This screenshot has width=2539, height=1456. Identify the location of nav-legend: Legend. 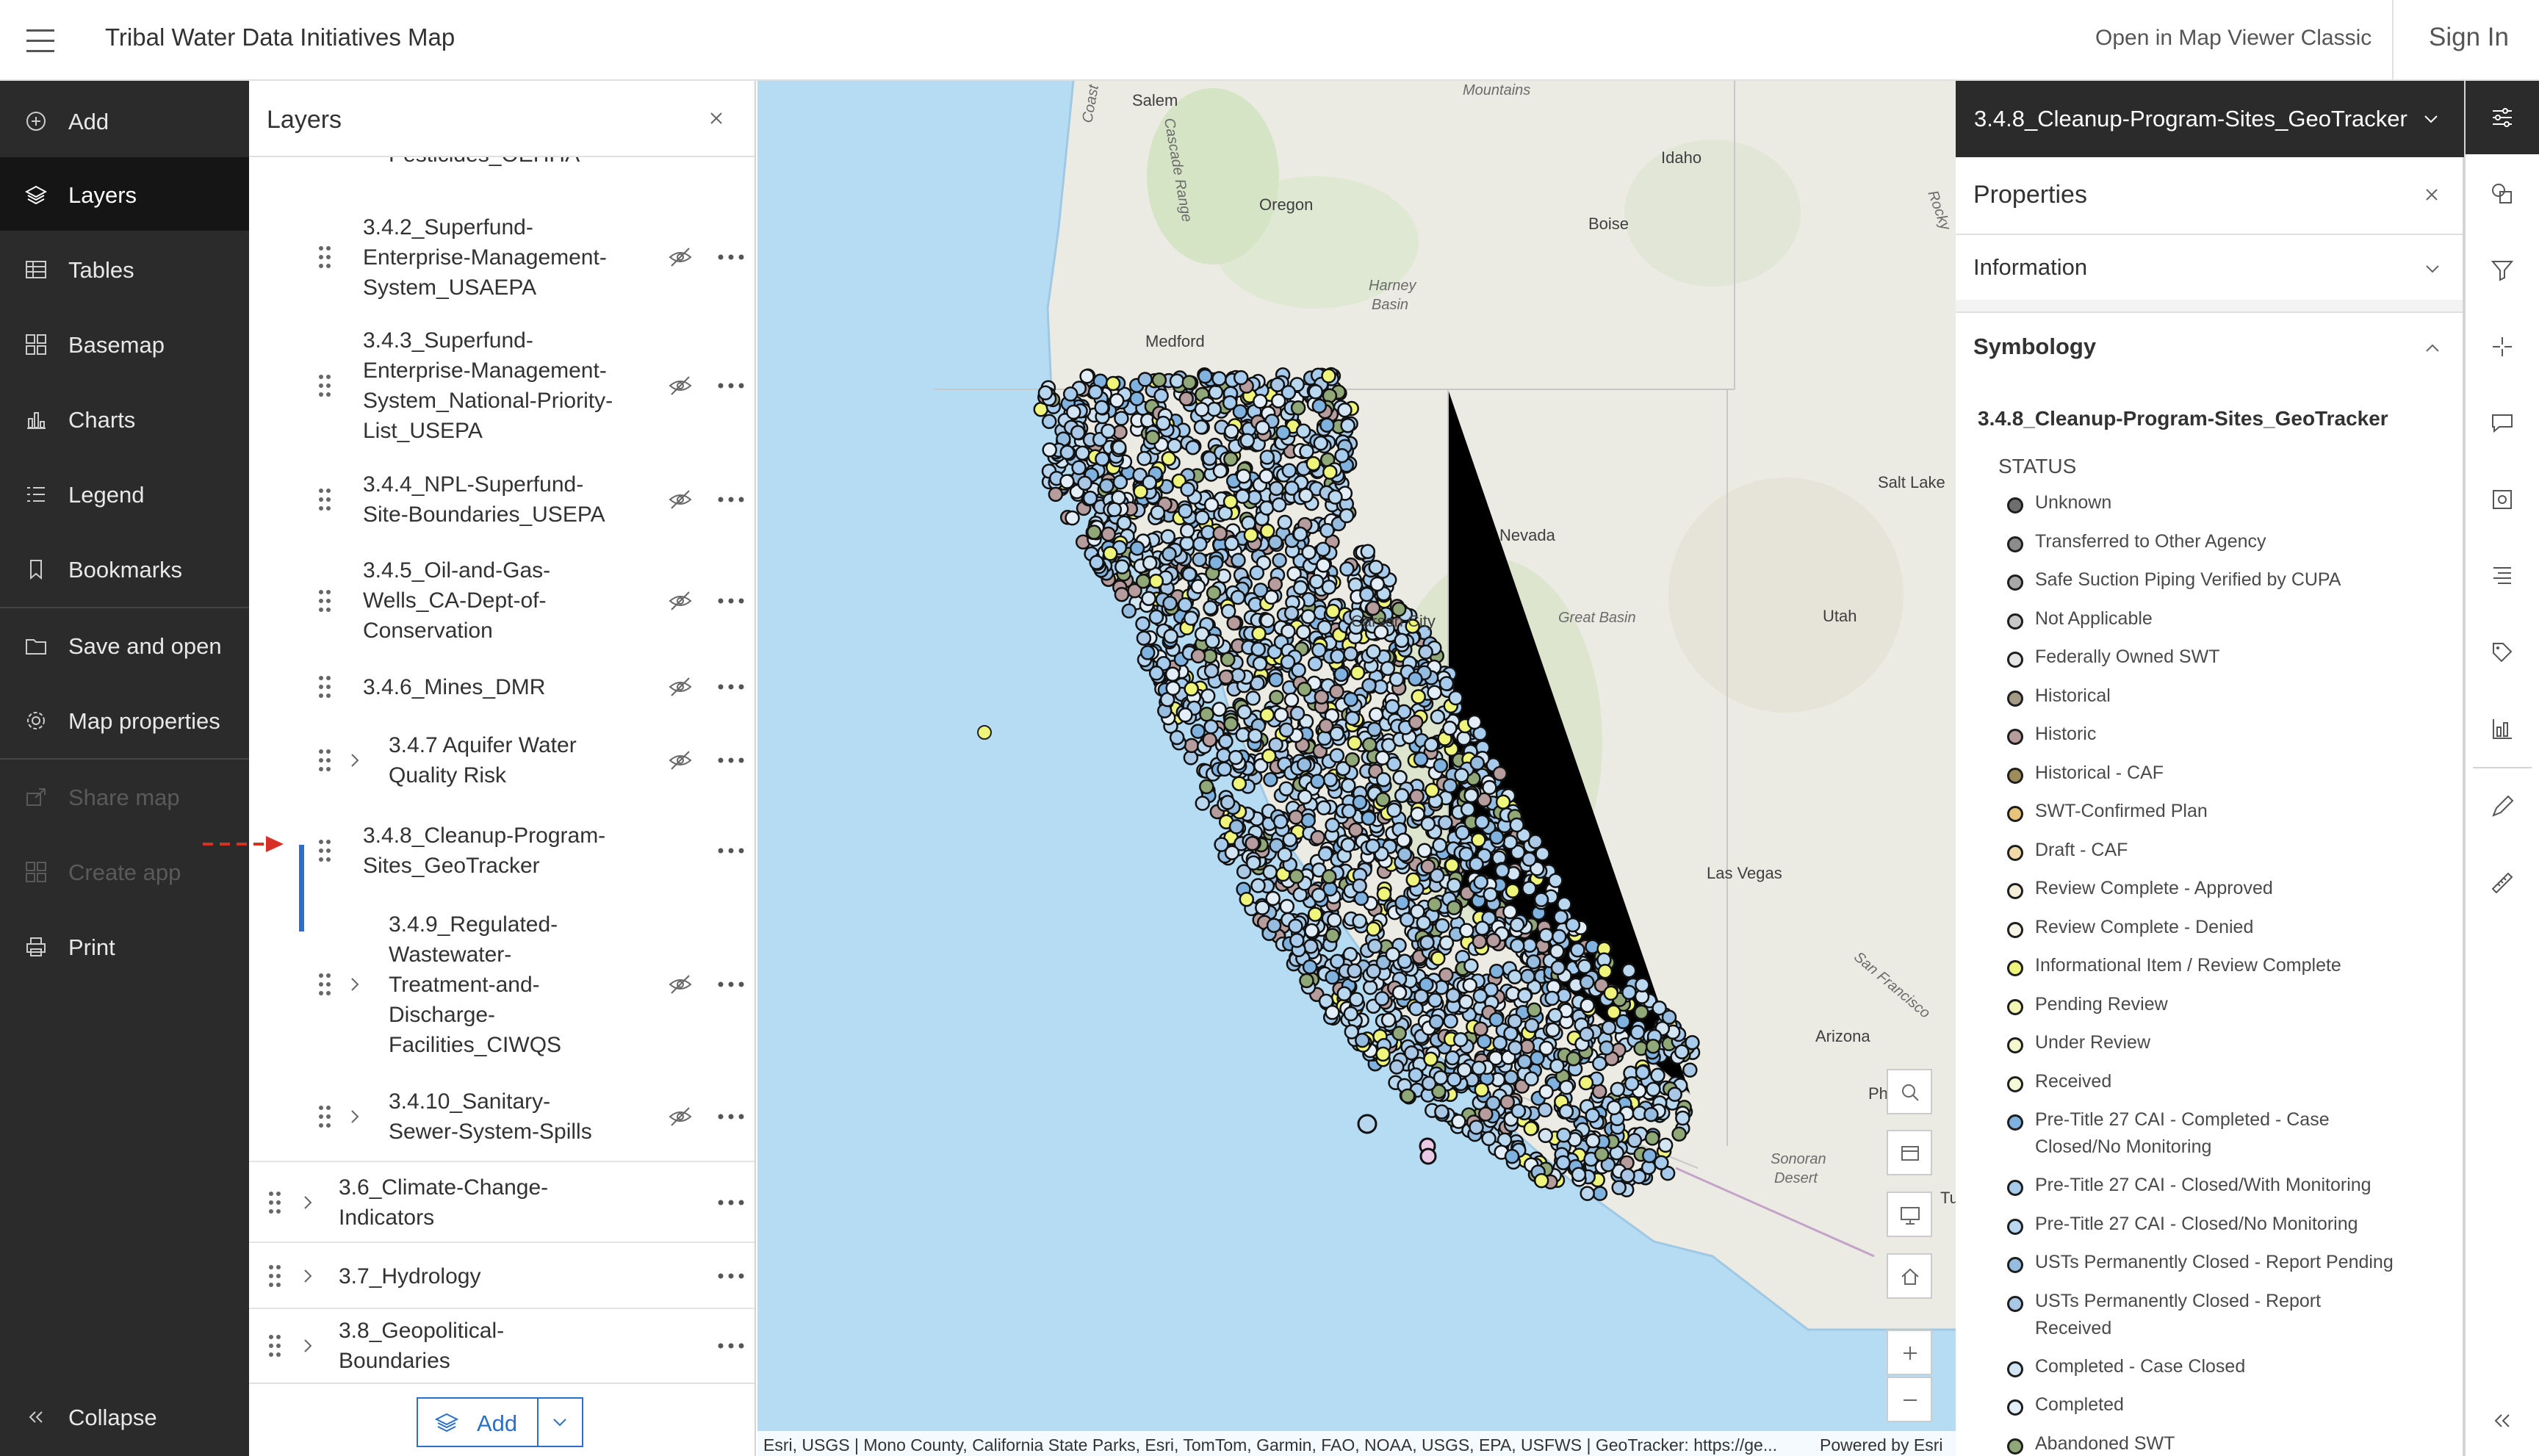
(124, 494).